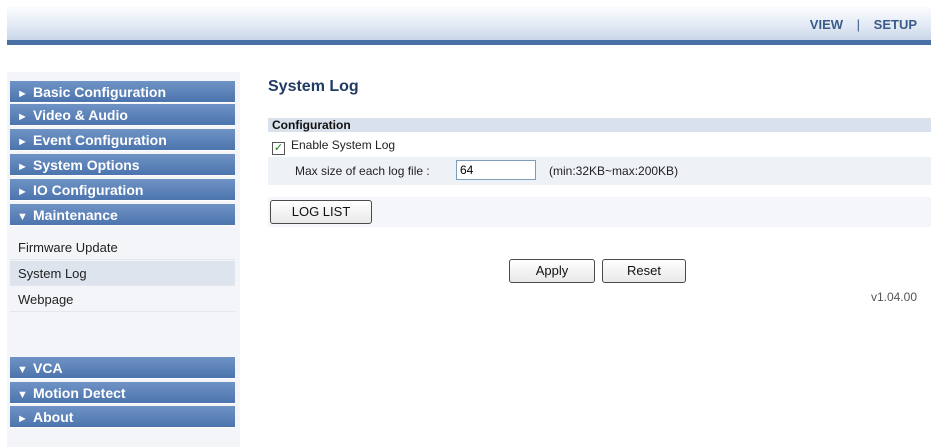  Describe the element at coordinates (496, 170) in the screenshot. I see `max-size-input` at that location.